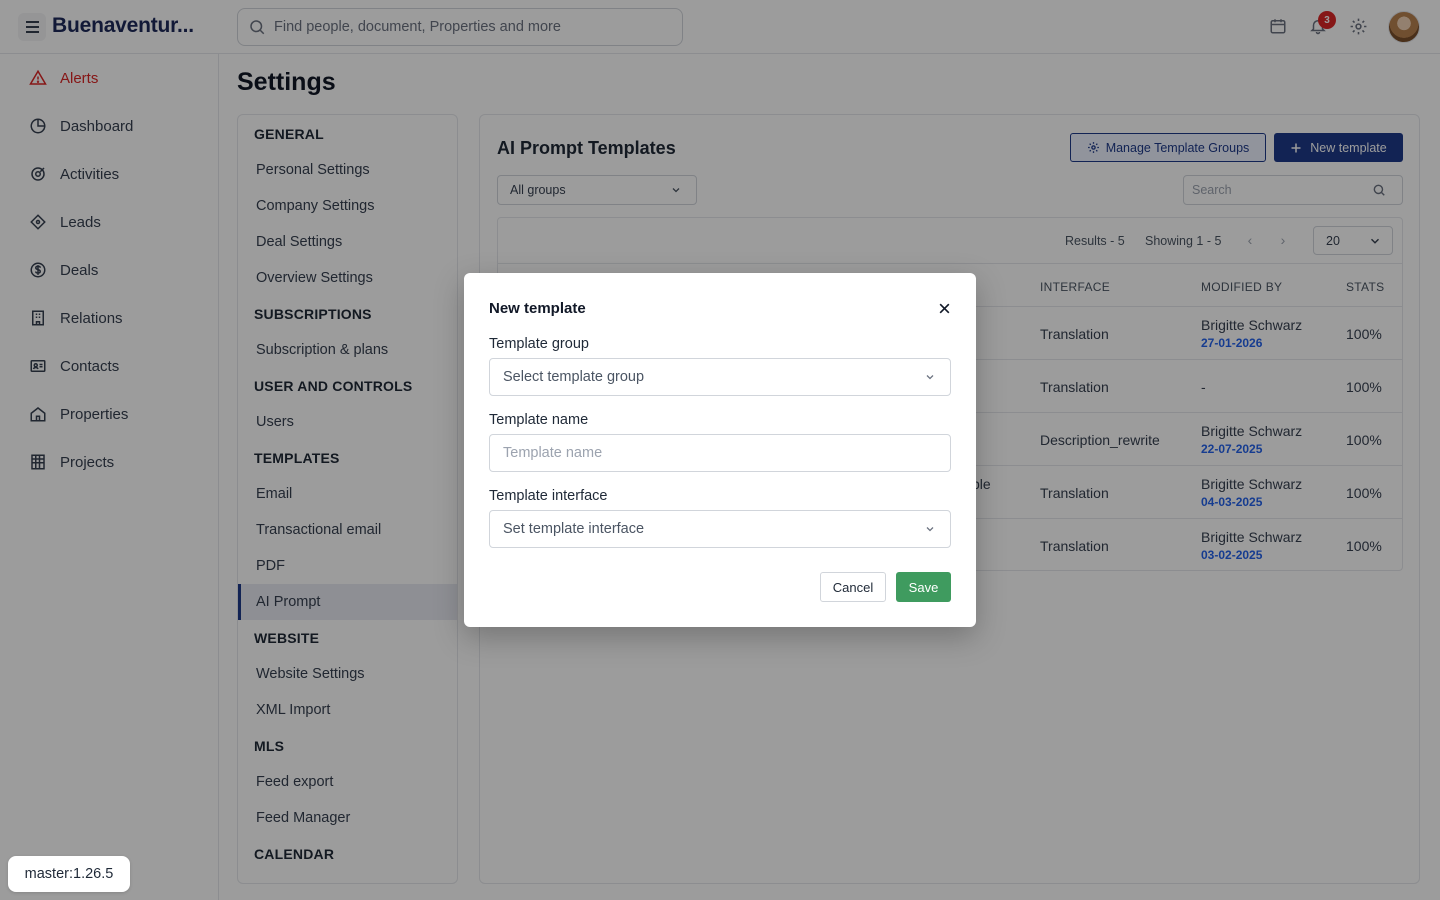 Image resolution: width=1440 pixels, height=900 pixels. I want to click on template-interface-select: Set template interface, so click(720, 529).